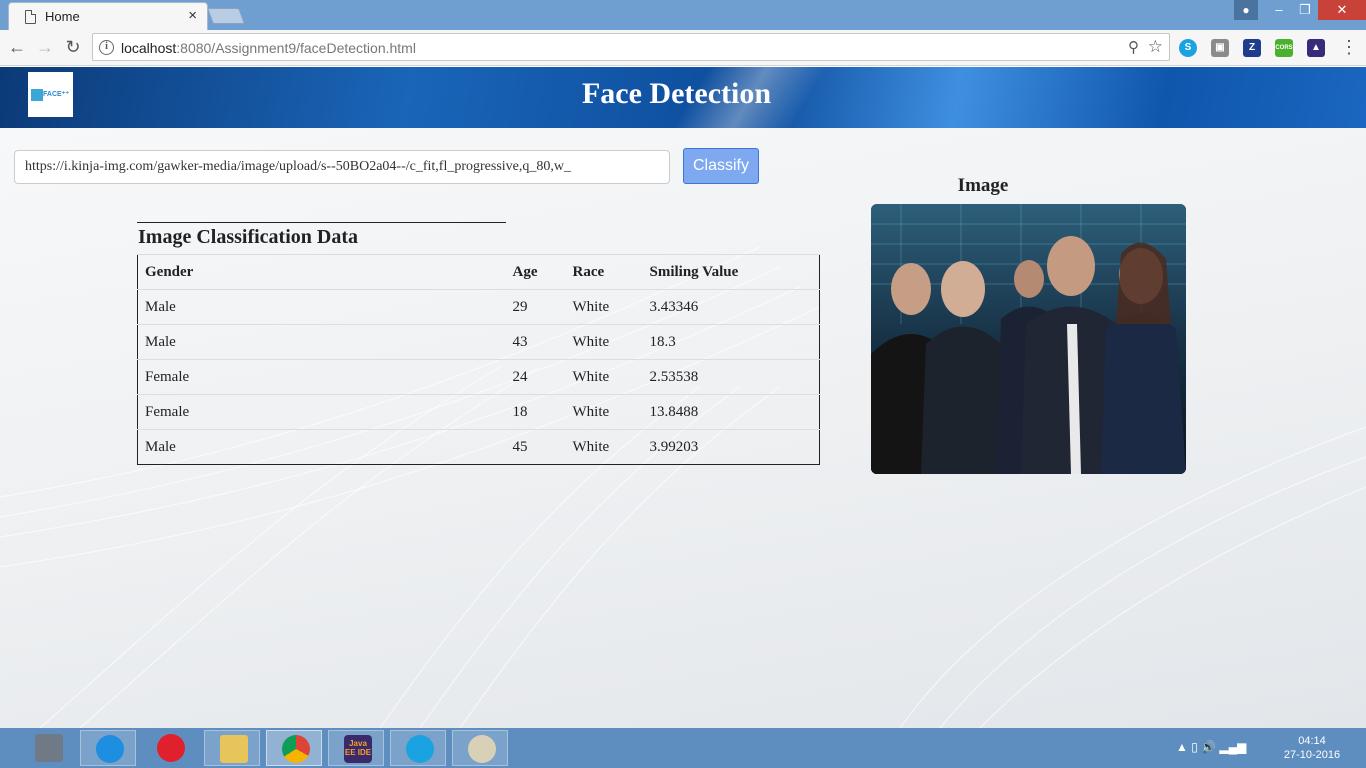  Describe the element at coordinates (73, 47) in the screenshot. I see `reload-button: ↻` at that location.